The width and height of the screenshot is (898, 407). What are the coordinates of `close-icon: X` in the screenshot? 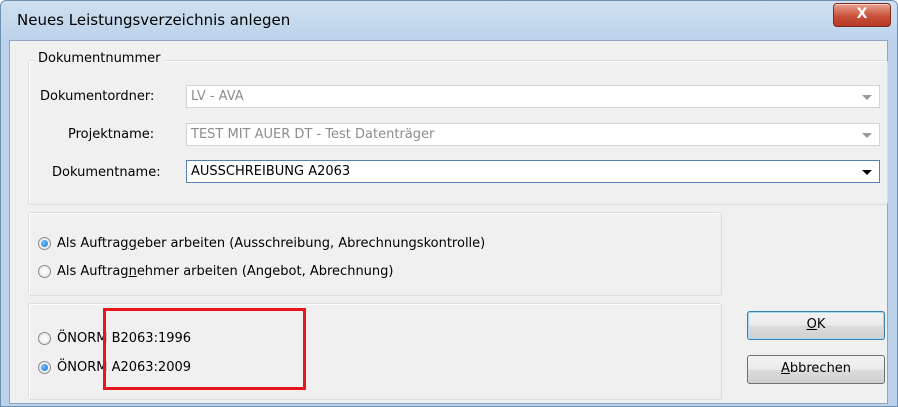 It's located at (862, 14).